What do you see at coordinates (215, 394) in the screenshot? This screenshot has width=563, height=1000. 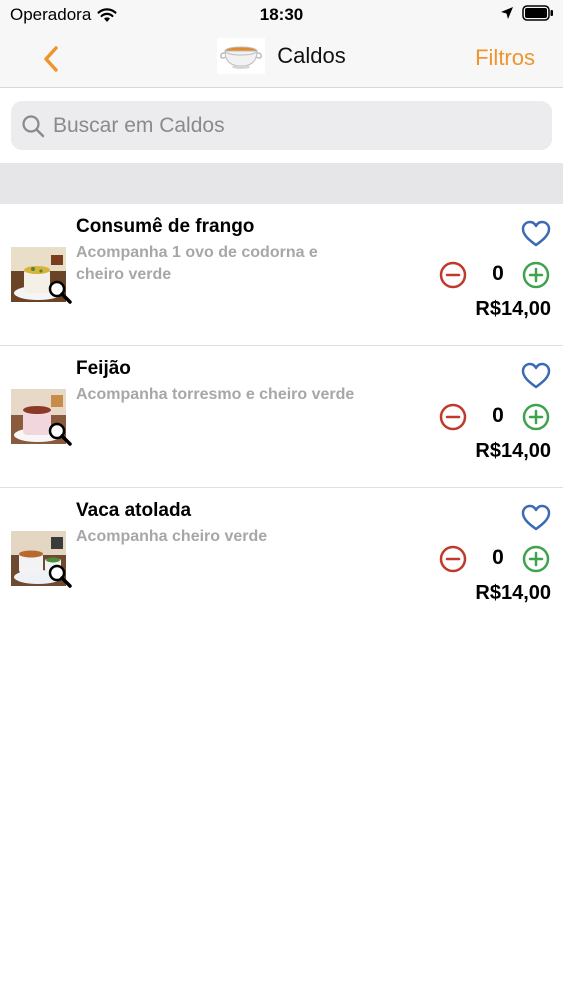 I see `item-description: Acompanha torresmo e cheiro verde` at bounding box center [215, 394].